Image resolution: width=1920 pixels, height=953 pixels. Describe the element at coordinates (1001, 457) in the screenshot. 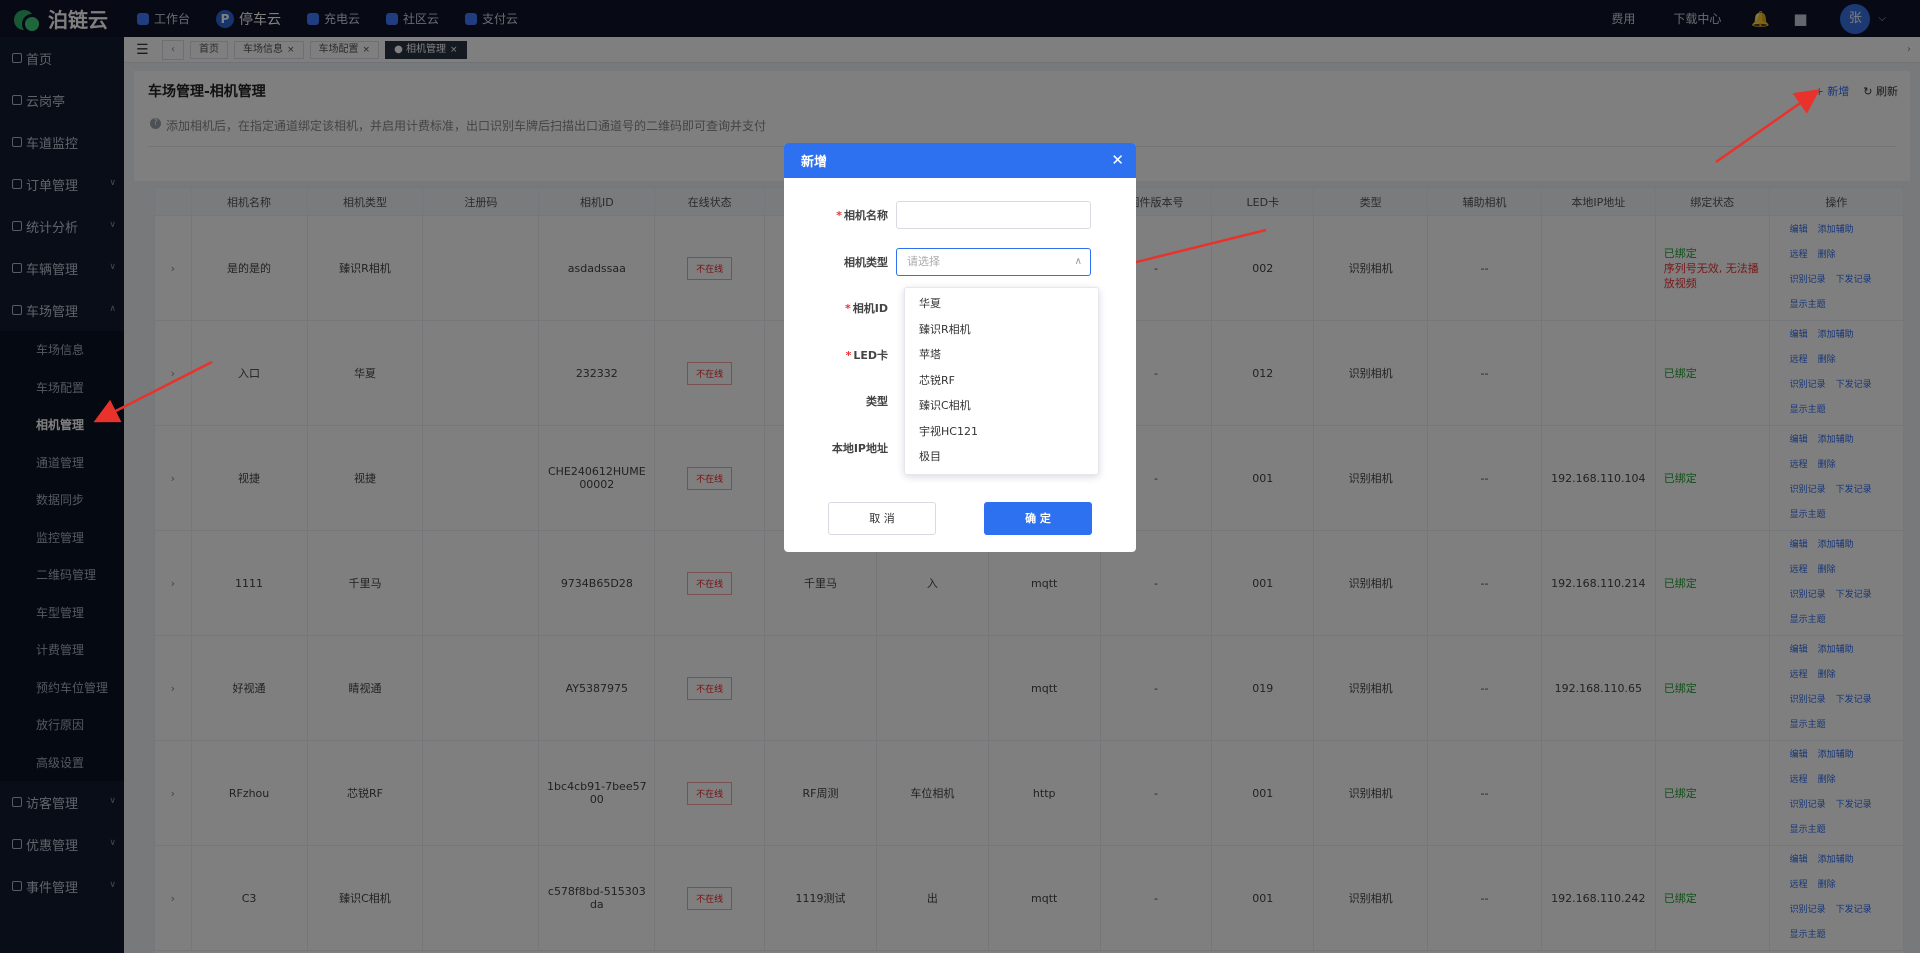

I see `dropdown-option: 极目` at that location.